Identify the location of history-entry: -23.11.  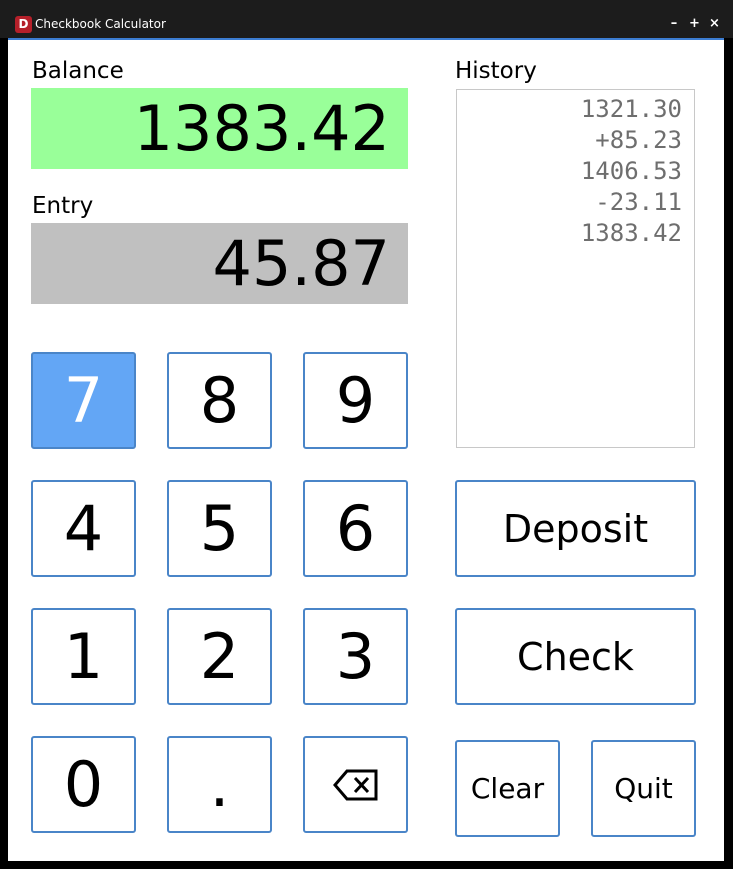
(638, 202).